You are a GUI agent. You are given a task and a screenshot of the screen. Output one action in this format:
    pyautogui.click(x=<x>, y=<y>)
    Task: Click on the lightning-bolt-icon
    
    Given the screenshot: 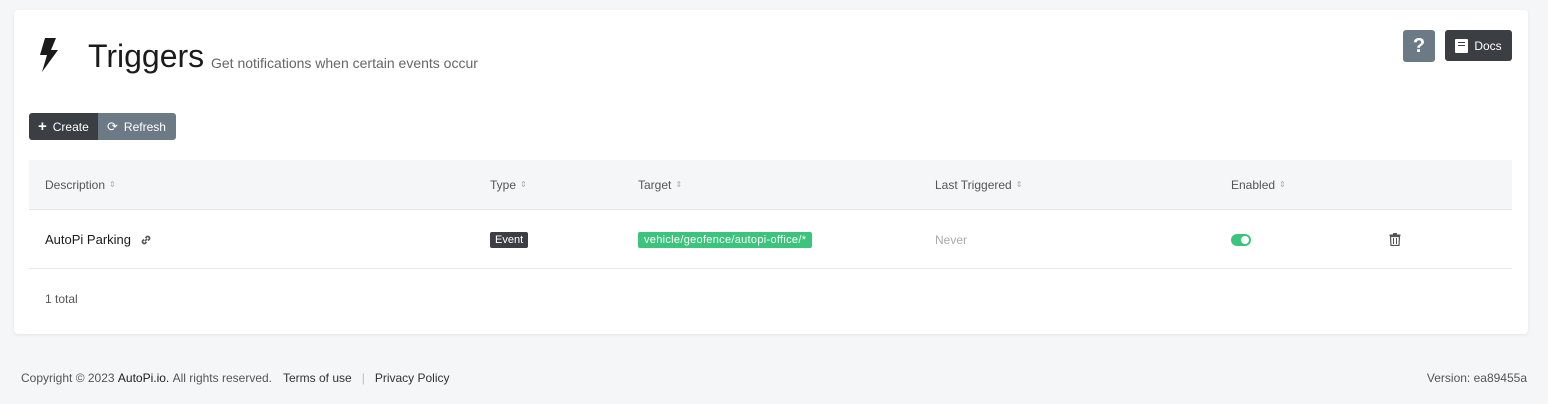 What is the action you would take?
    pyautogui.click(x=49, y=55)
    